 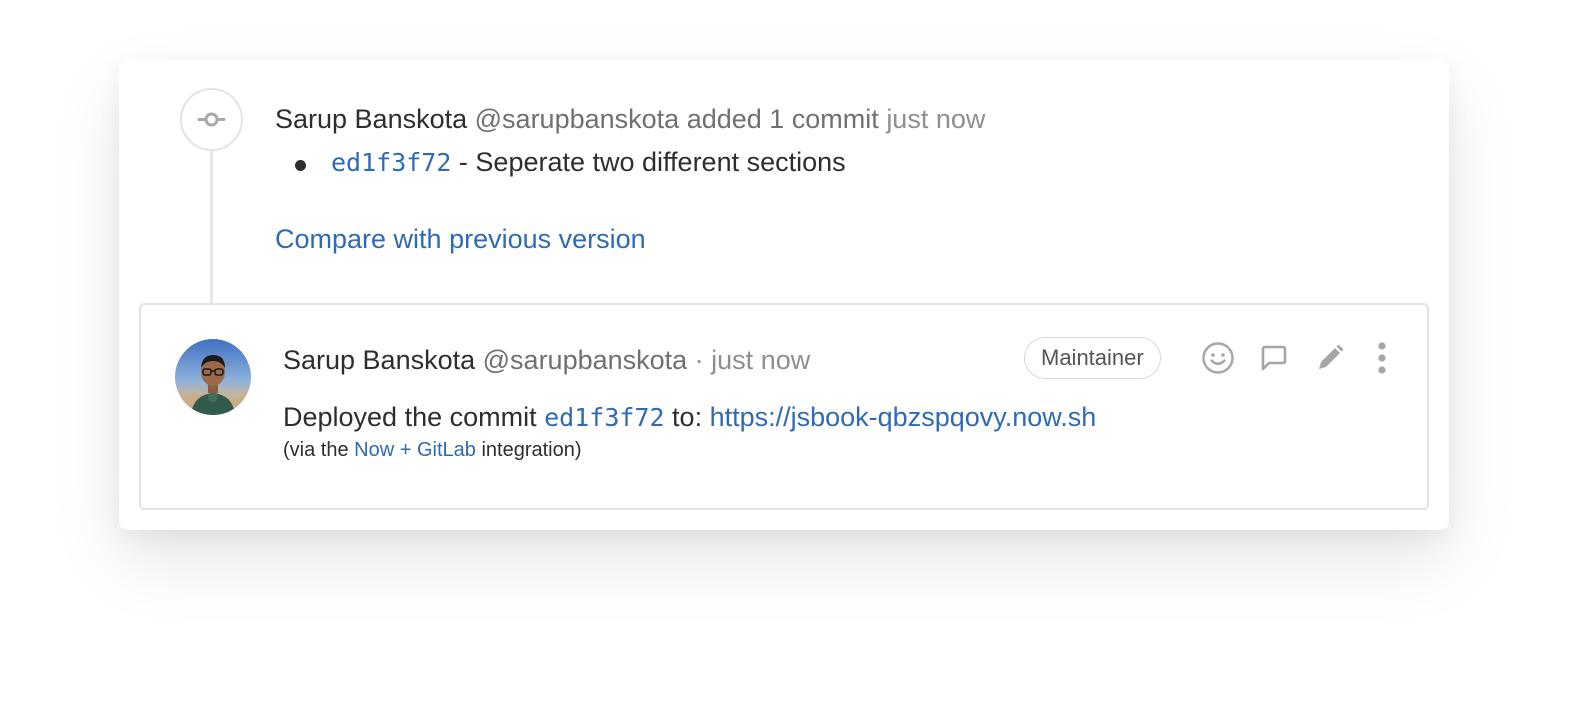 I want to click on commit-icon, so click(x=211, y=119).